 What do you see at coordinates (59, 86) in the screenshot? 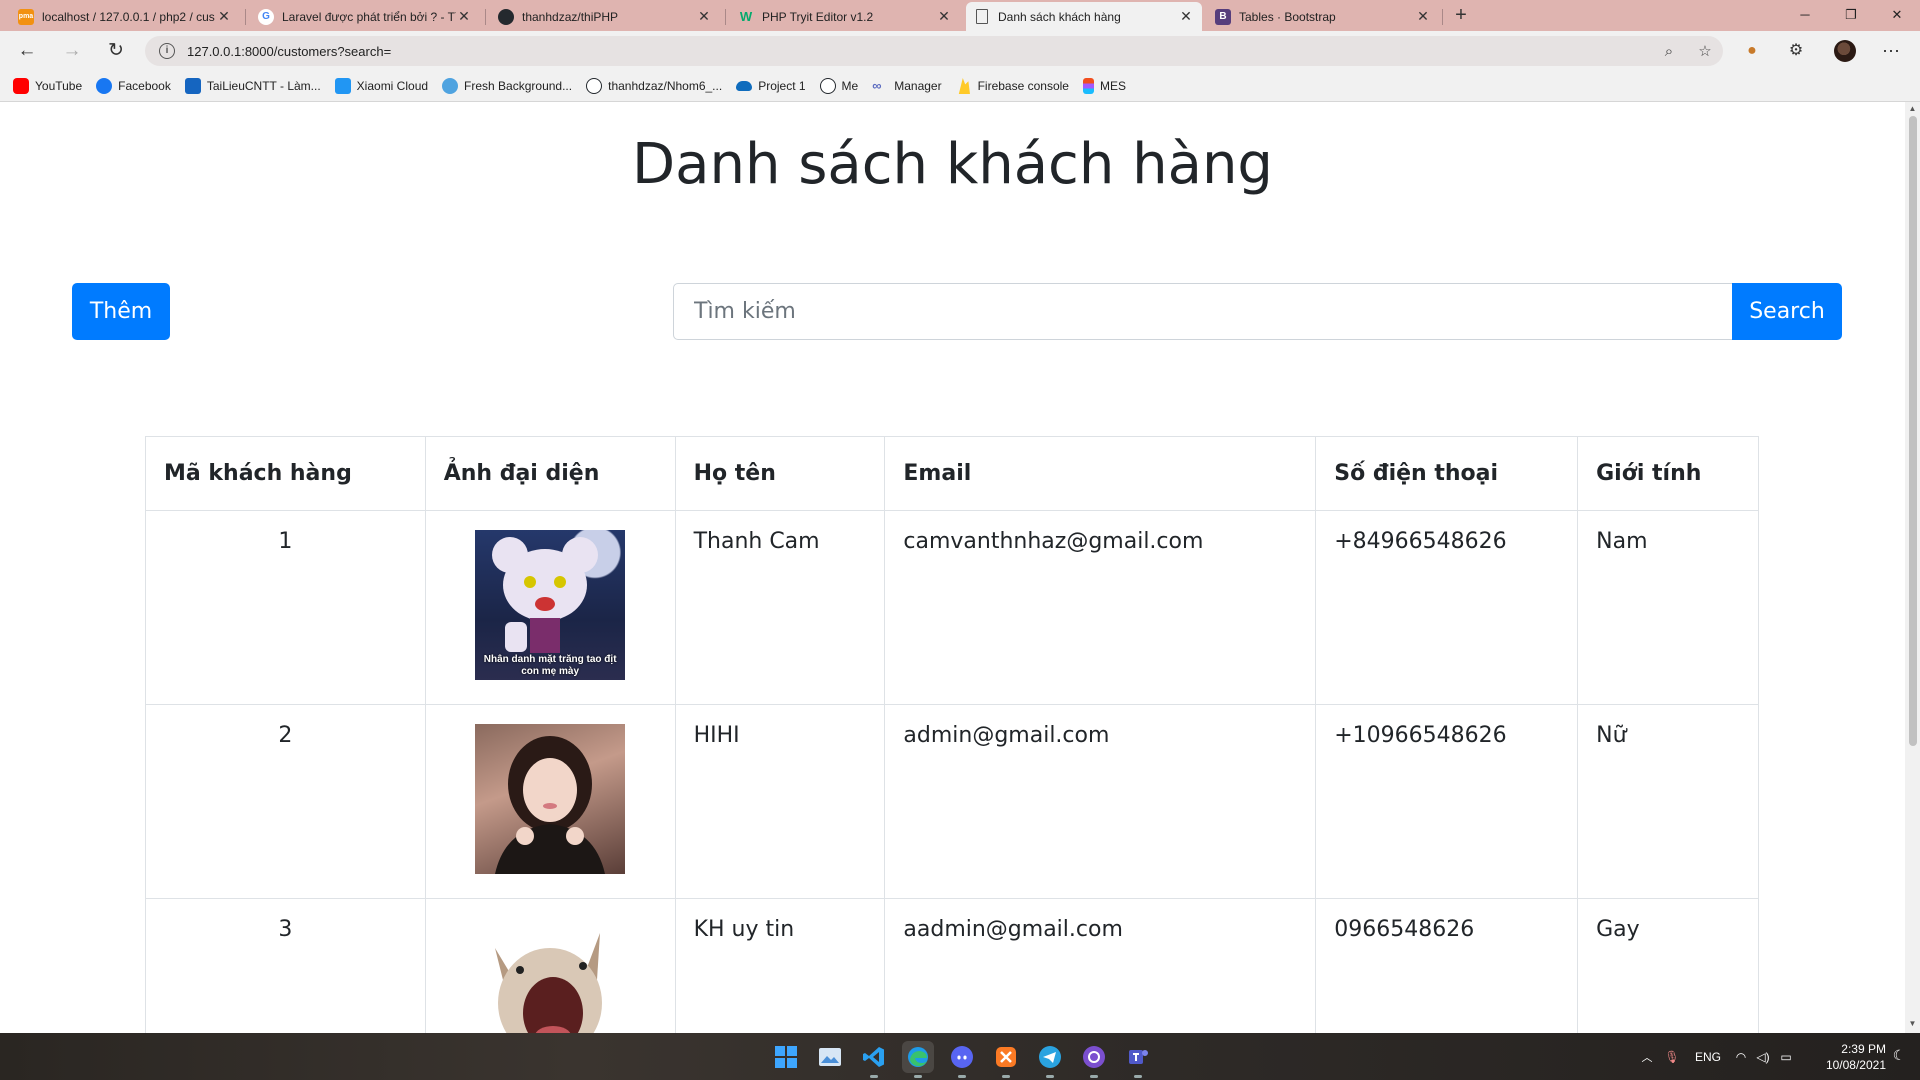
I see `bookmark-label: YouTube` at bounding box center [59, 86].